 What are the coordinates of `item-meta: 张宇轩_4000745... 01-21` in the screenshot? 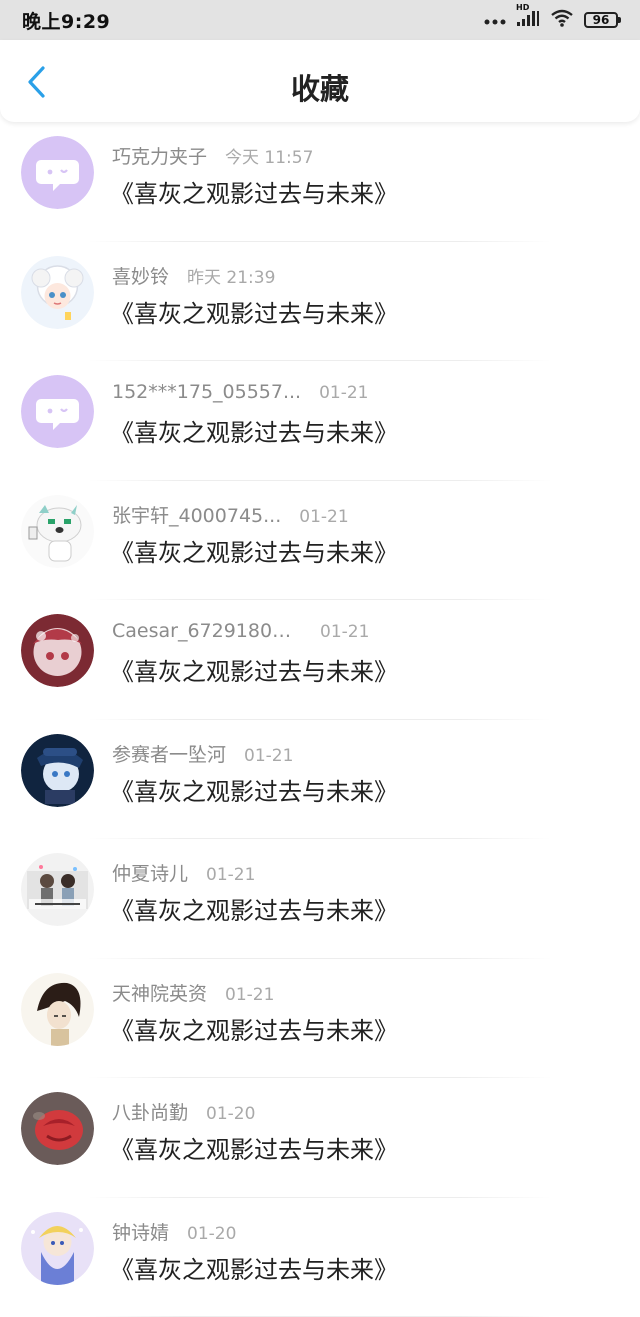 It's located at (230, 514).